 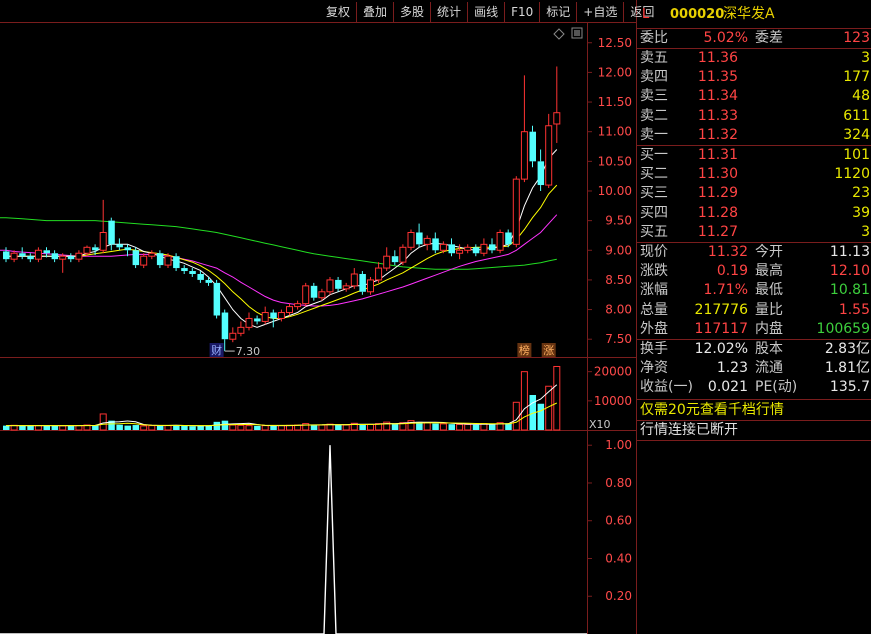 What do you see at coordinates (721, 349) in the screenshot?
I see `fundamental-value: 12.02%` at bounding box center [721, 349].